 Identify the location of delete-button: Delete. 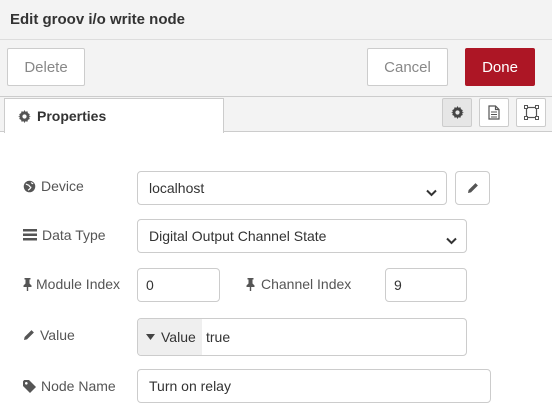
(46, 67).